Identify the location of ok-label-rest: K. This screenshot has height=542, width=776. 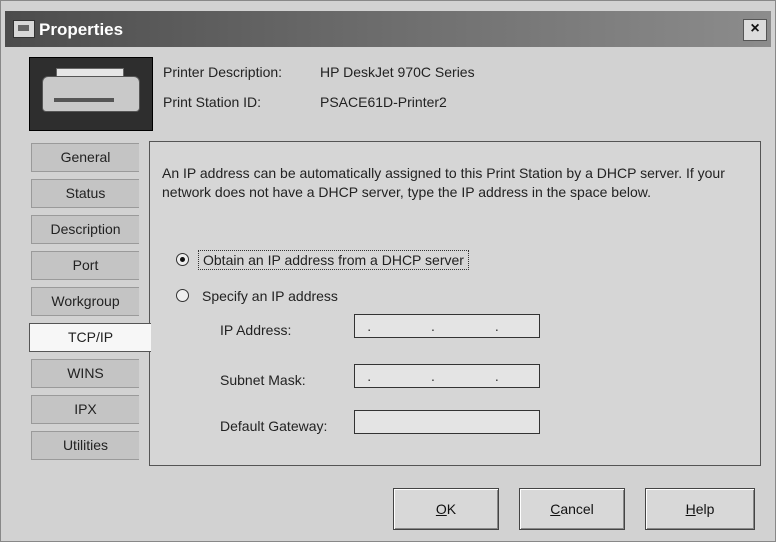
(451, 509).